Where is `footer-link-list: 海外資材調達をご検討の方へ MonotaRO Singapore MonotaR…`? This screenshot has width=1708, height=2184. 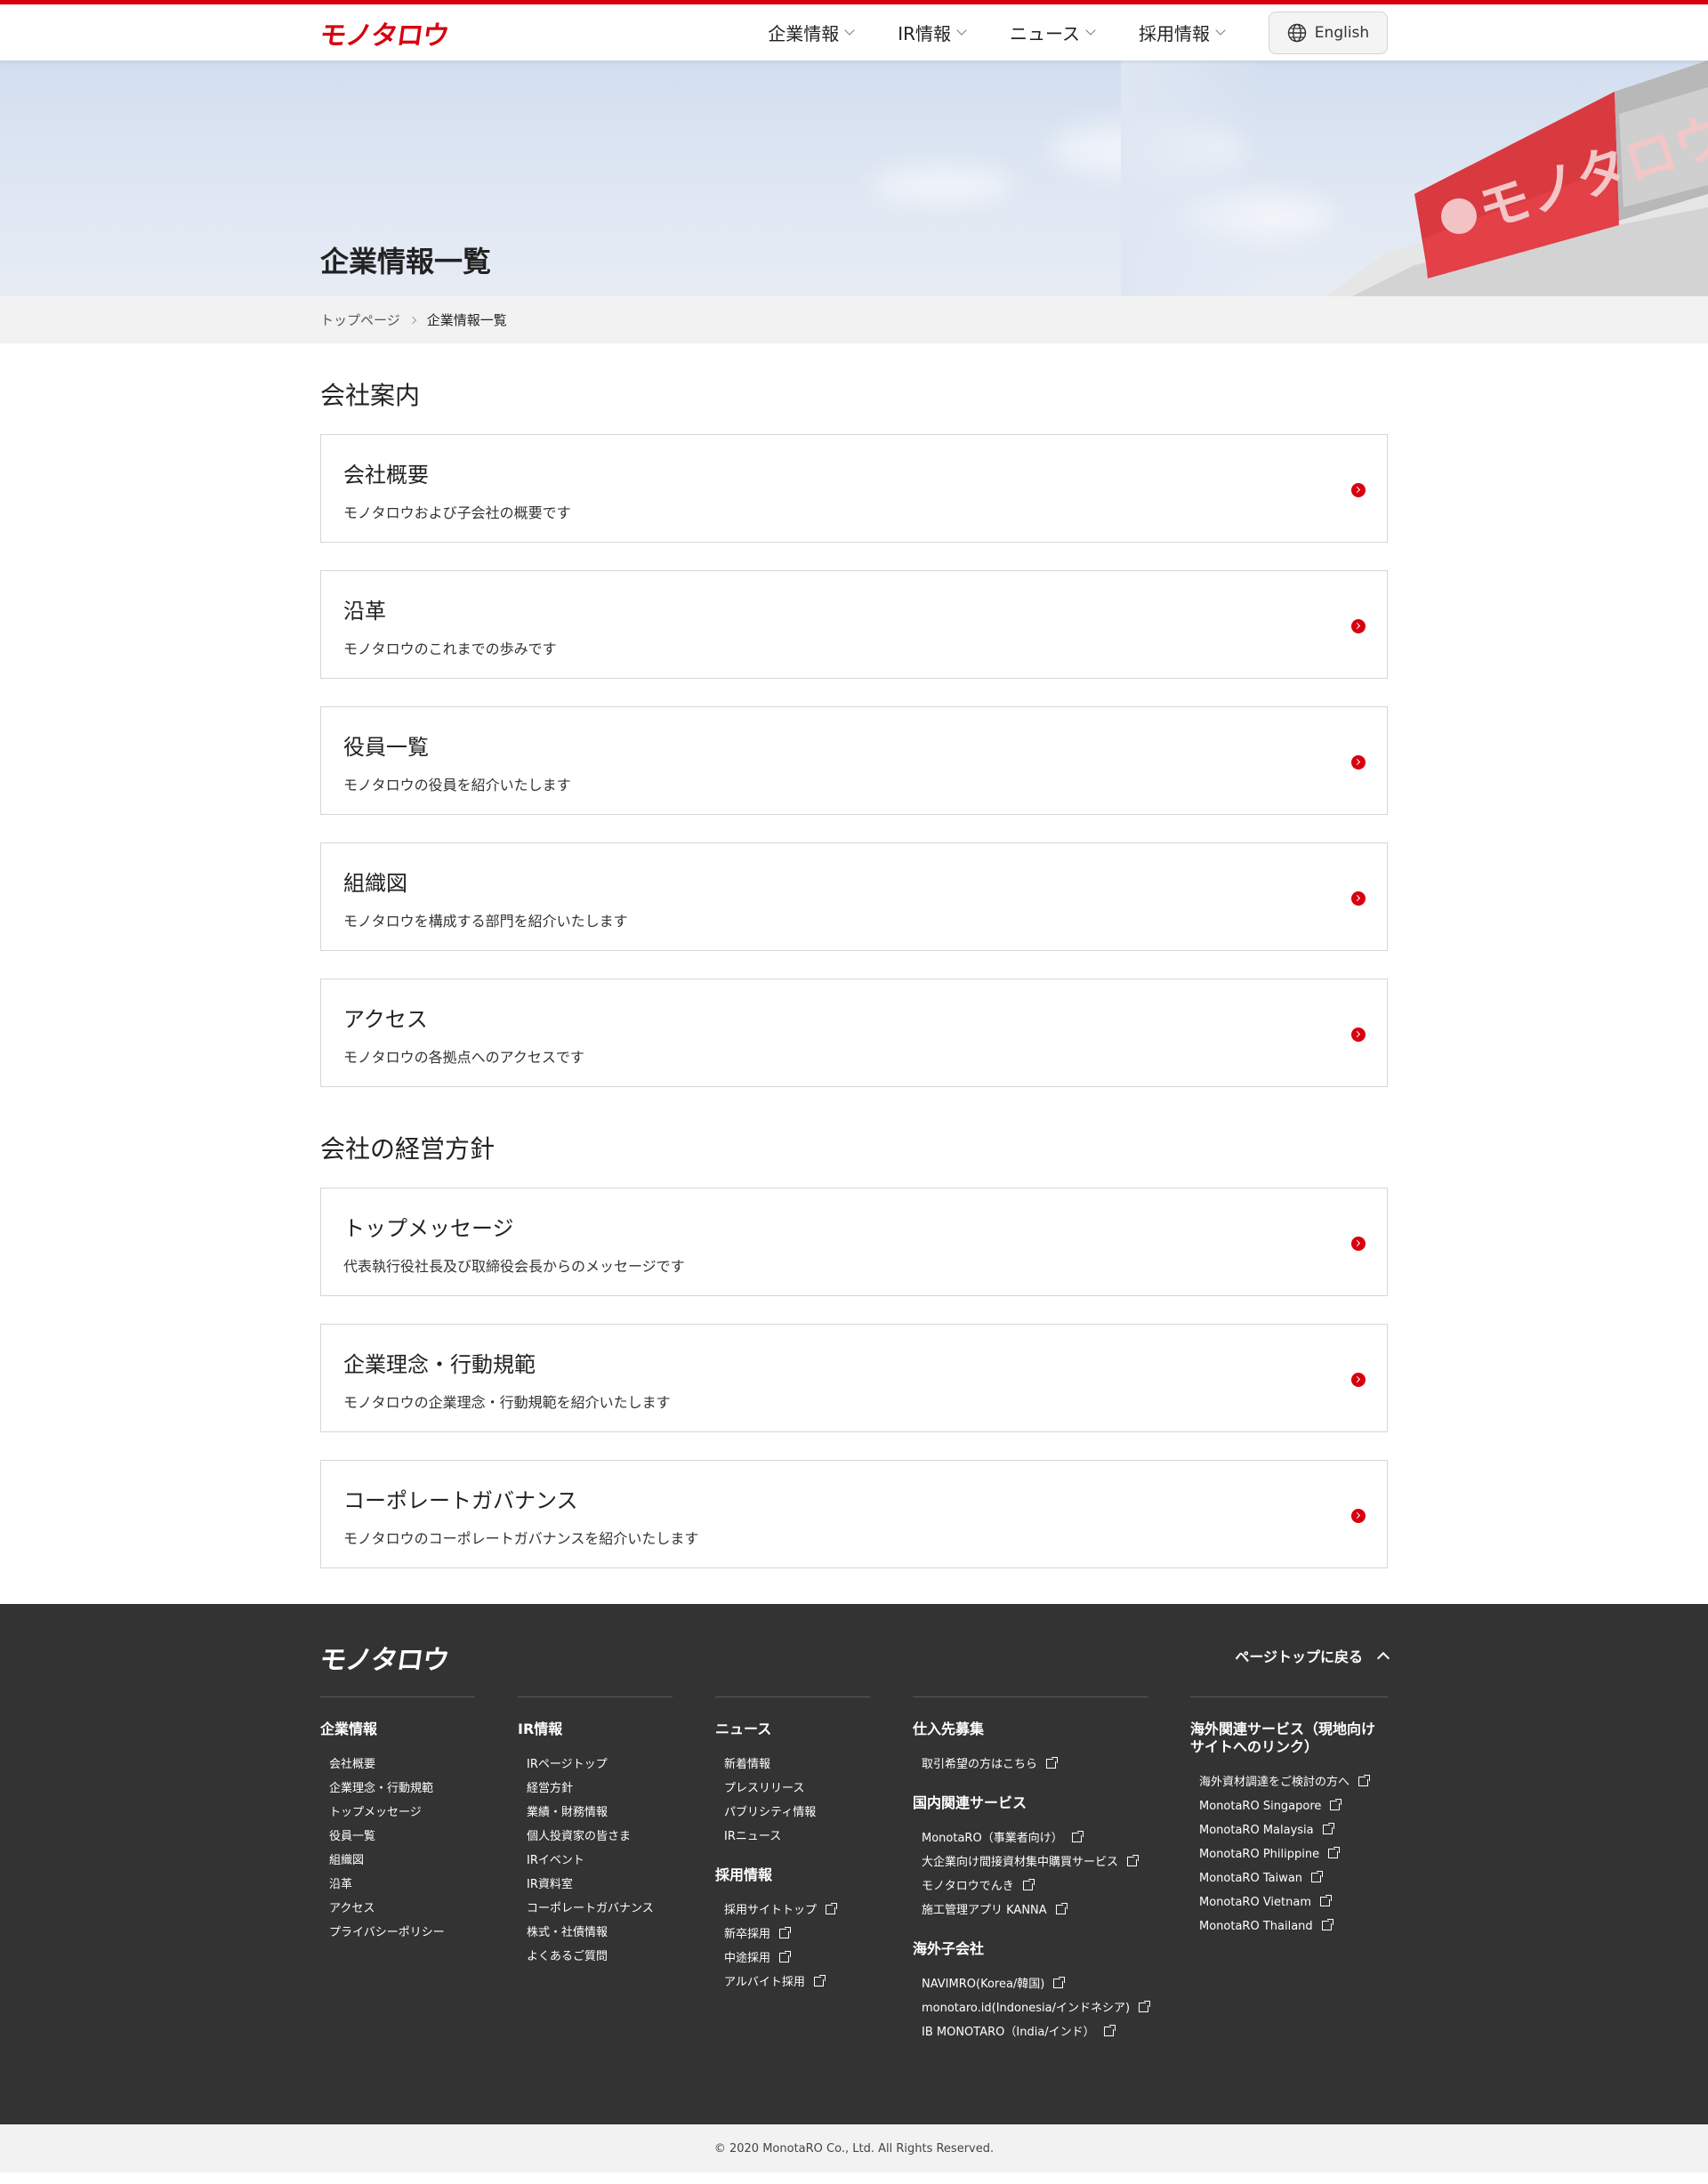 footer-link-list: 海外資材調達をご検討の方へ MonotaRO Singapore MonotaR… is located at coordinates (1289, 1854).